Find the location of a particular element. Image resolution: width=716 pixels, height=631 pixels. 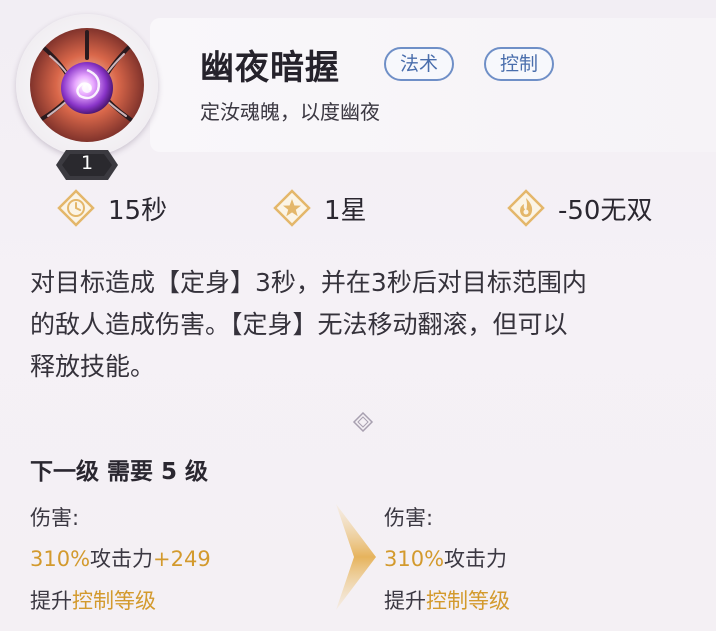

chevron-right-icon is located at coordinates (356, 557).